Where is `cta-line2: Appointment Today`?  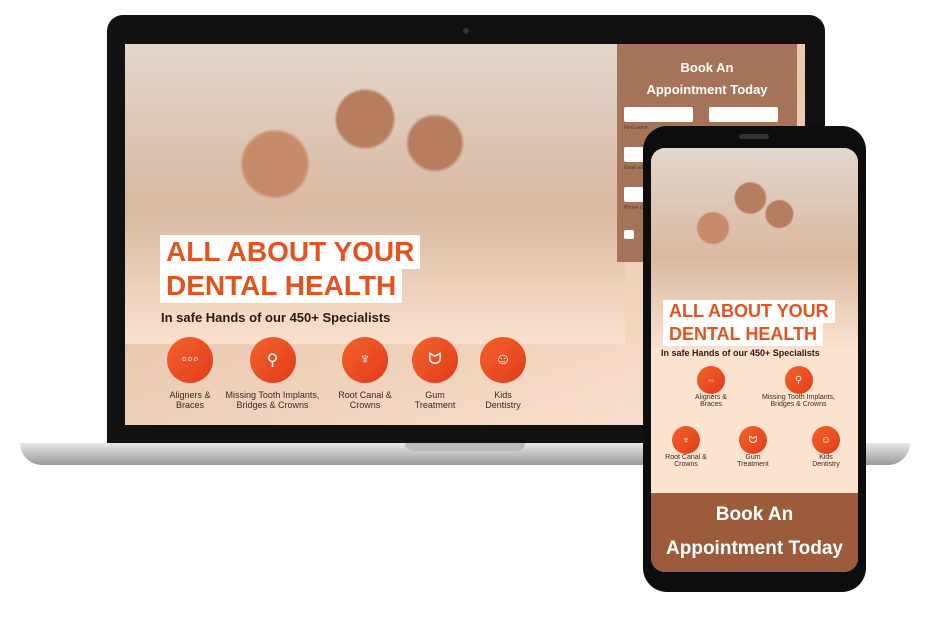 cta-line2: Appointment Today is located at coordinates (754, 548).